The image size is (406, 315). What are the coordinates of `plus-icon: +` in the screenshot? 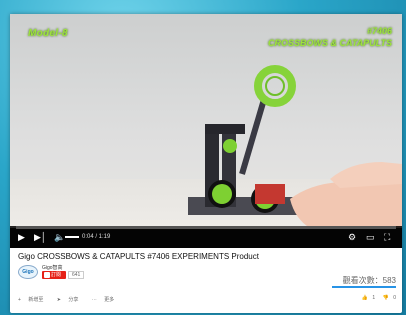 It's located at (19, 300).